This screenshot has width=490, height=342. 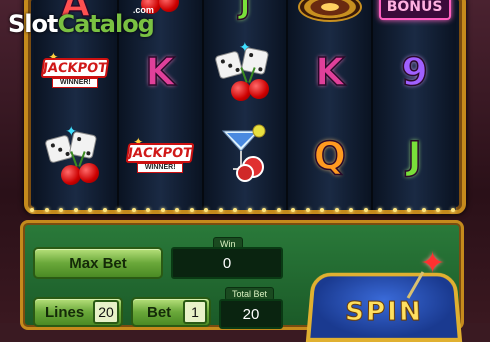 I want to click on symbol-k-2: K, so click(x=329, y=72).